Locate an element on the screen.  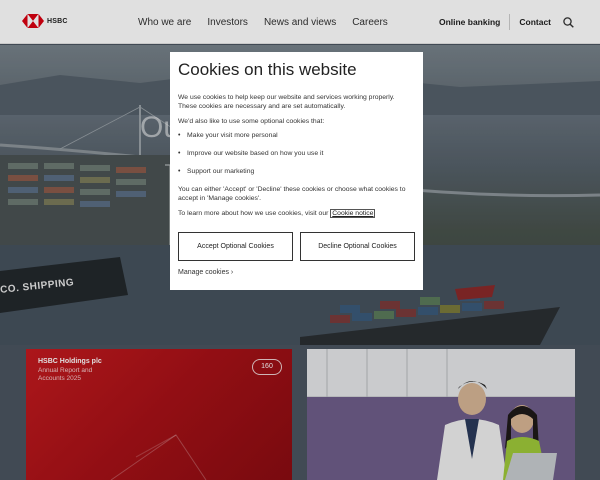
list-item: Support our marketing is located at coordinates (296, 171).